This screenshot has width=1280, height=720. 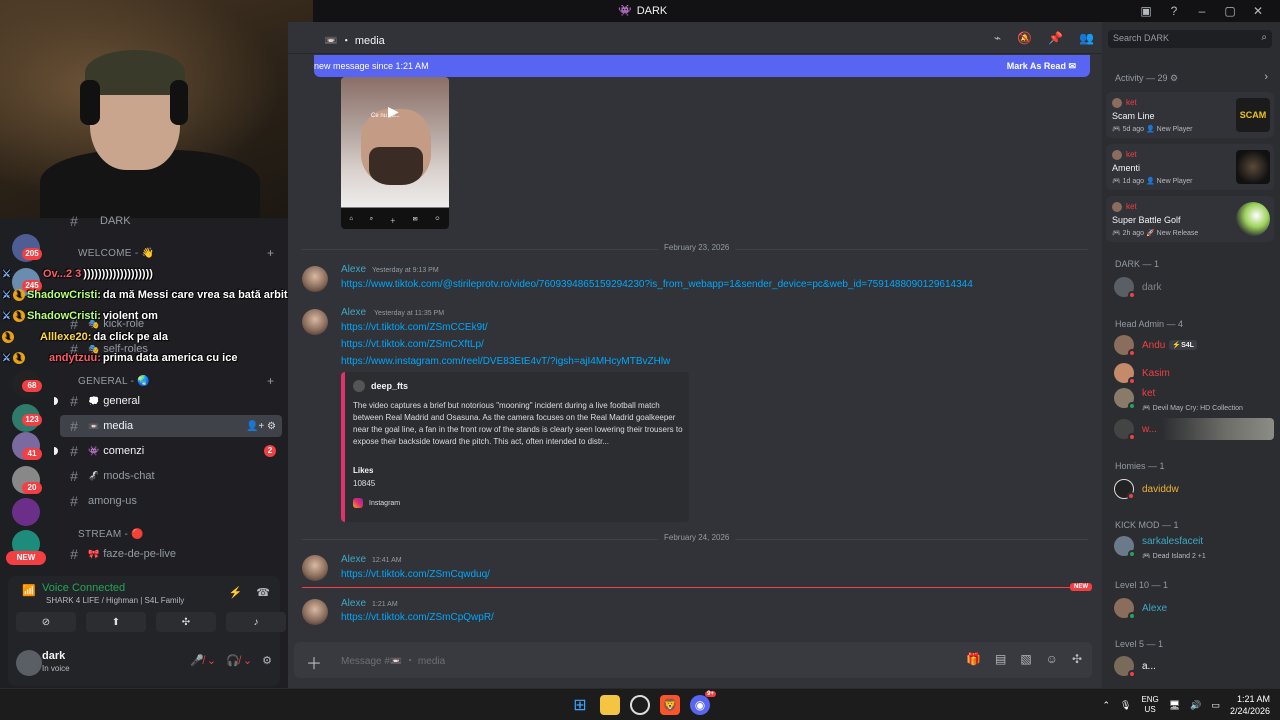 I want to click on category-general: GENERAL - 🌏, so click(x=114, y=381).